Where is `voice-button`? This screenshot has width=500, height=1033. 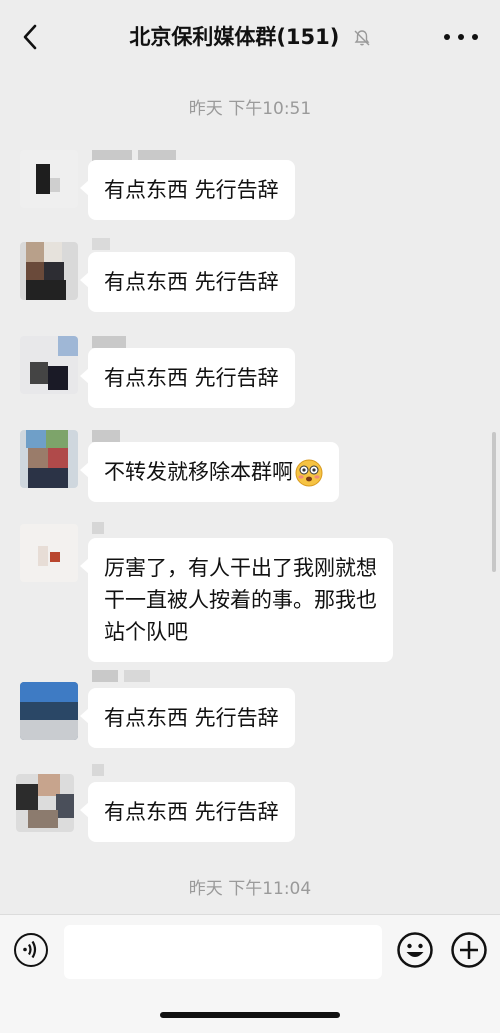
voice-button is located at coordinates (31, 950).